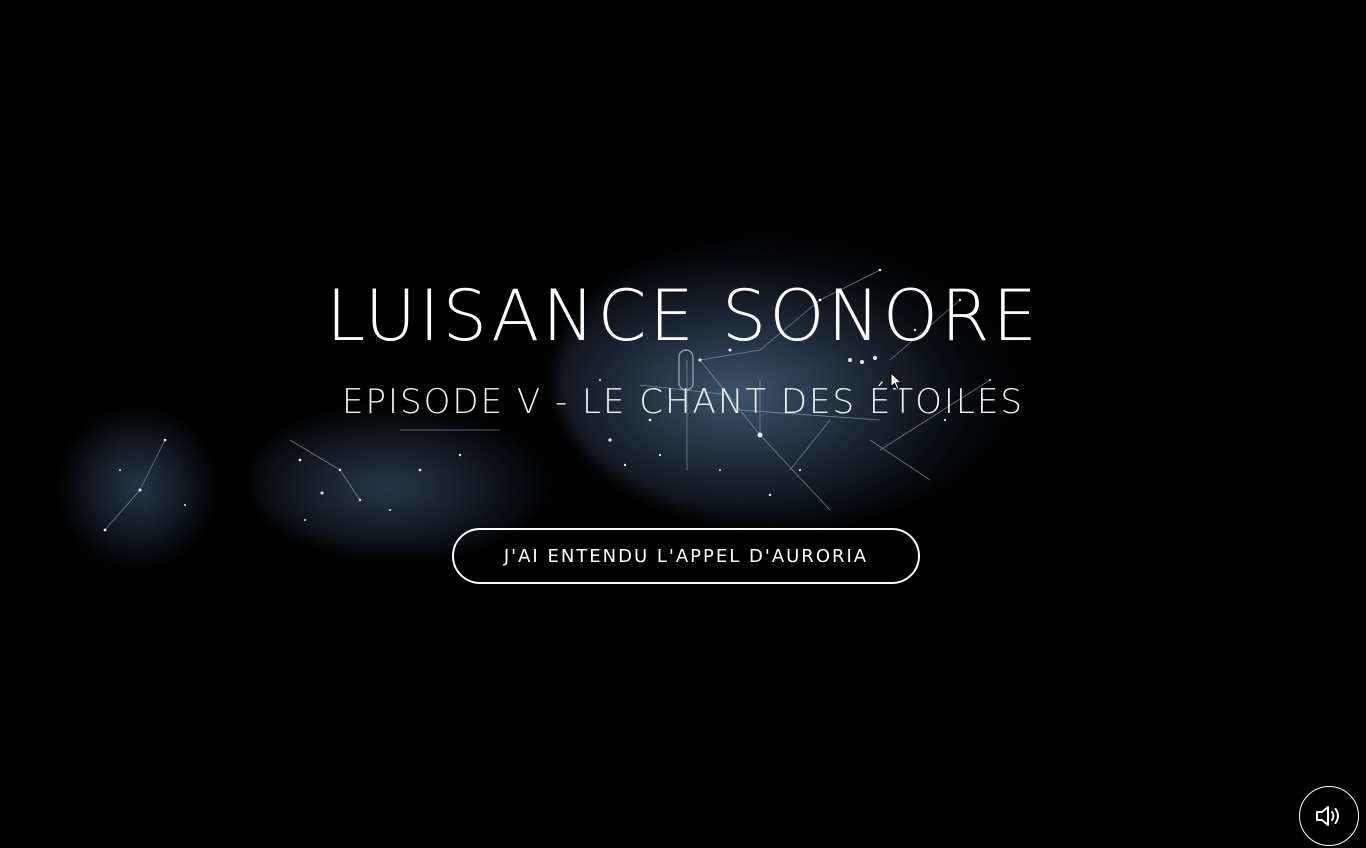 The width and height of the screenshot is (1366, 848). What do you see at coordinates (683, 402) in the screenshot?
I see `episode-subtitle: EPISODE V - LE CHANT DES ÉTOILES` at bounding box center [683, 402].